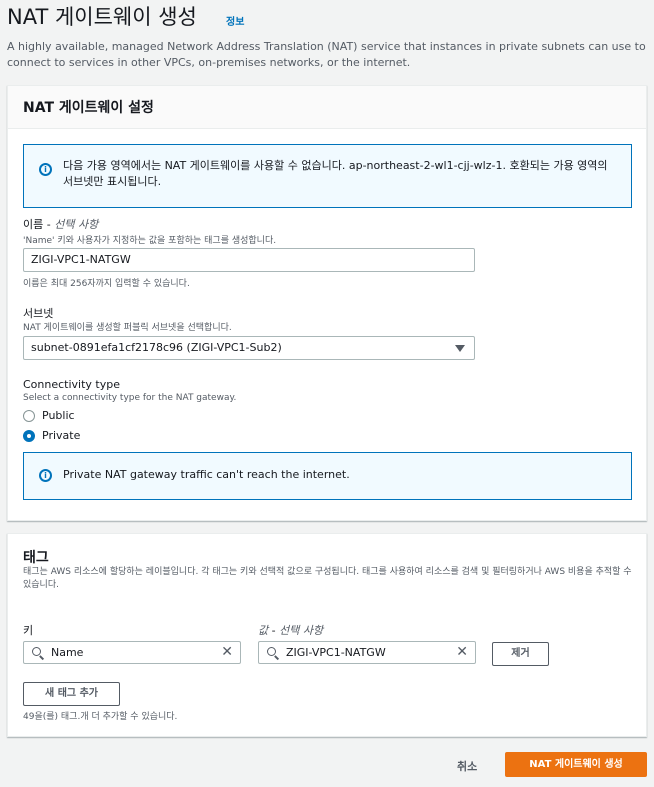 This screenshot has width=654, height=787. Describe the element at coordinates (61, 435) in the screenshot. I see `radio-private-label: Private` at that location.